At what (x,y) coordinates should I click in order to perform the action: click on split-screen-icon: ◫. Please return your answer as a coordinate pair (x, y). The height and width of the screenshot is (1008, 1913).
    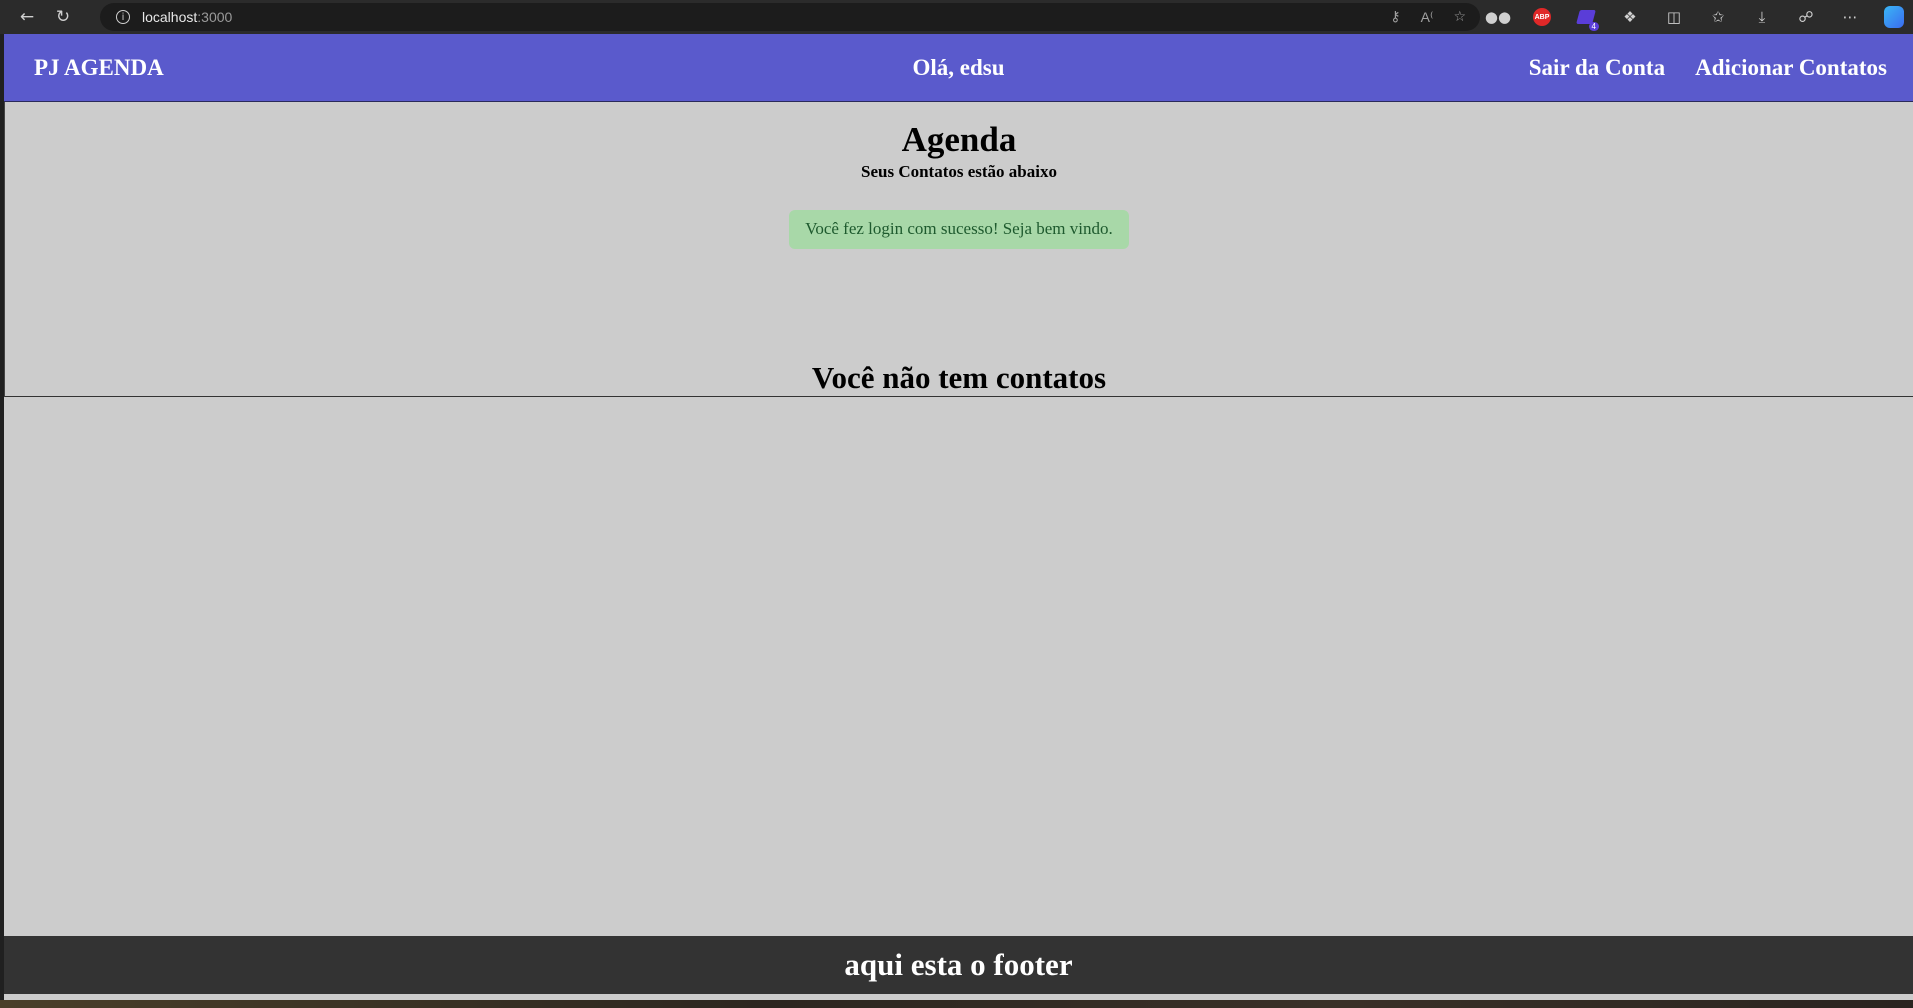
    Looking at the image, I should click on (1674, 17).